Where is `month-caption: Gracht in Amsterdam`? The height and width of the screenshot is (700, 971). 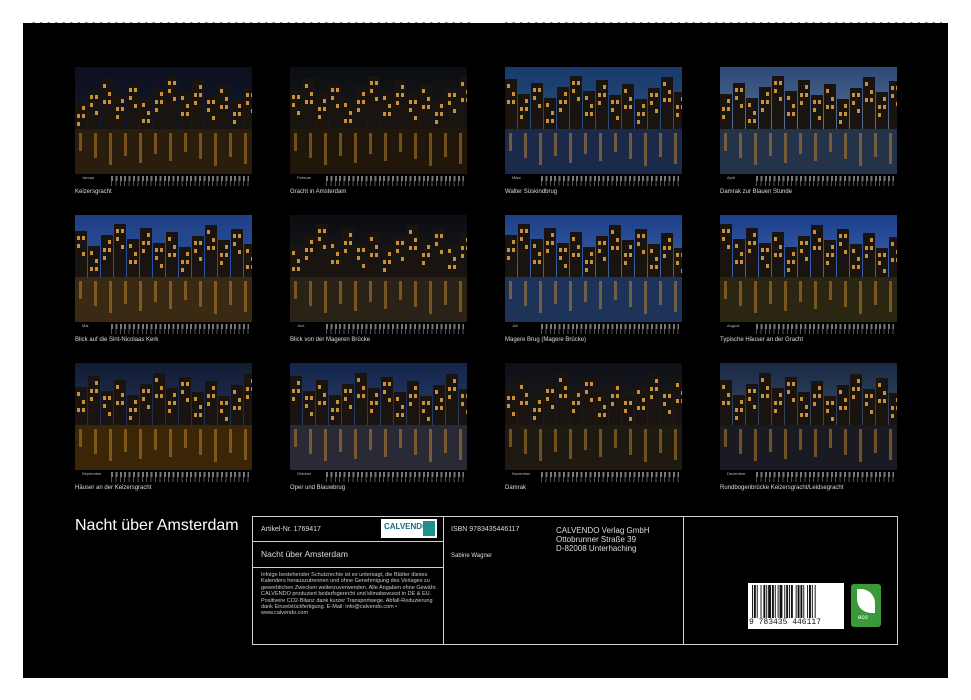
month-caption: Gracht in Amsterdam is located at coordinates (318, 192).